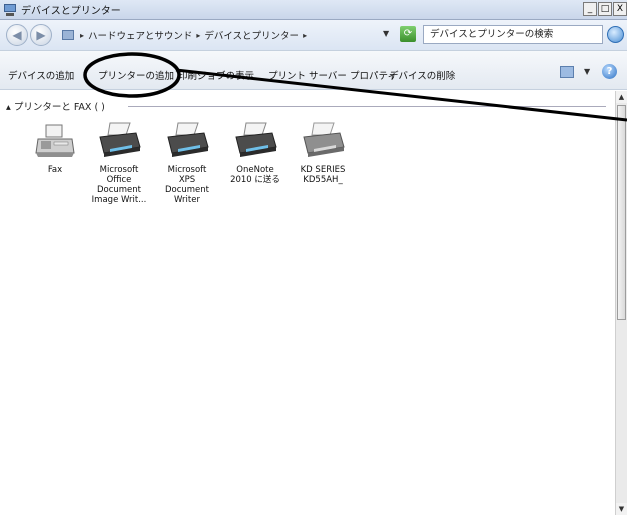 This screenshot has height=515, width=627. I want to click on device-label: Microsoft XPS Document Writer, so click(187, 185).